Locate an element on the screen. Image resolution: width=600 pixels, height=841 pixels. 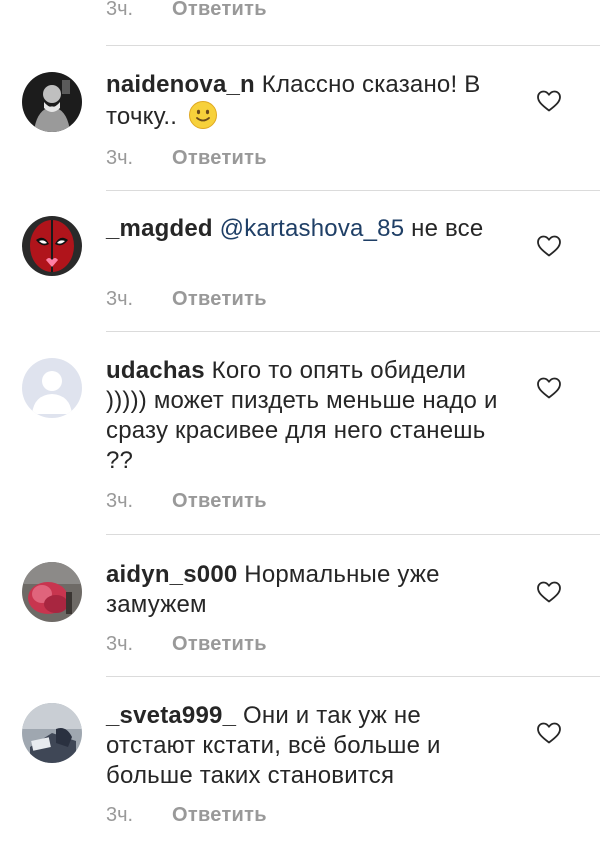
comment-username: aidyn_s000 is located at coordinates (171, 574).